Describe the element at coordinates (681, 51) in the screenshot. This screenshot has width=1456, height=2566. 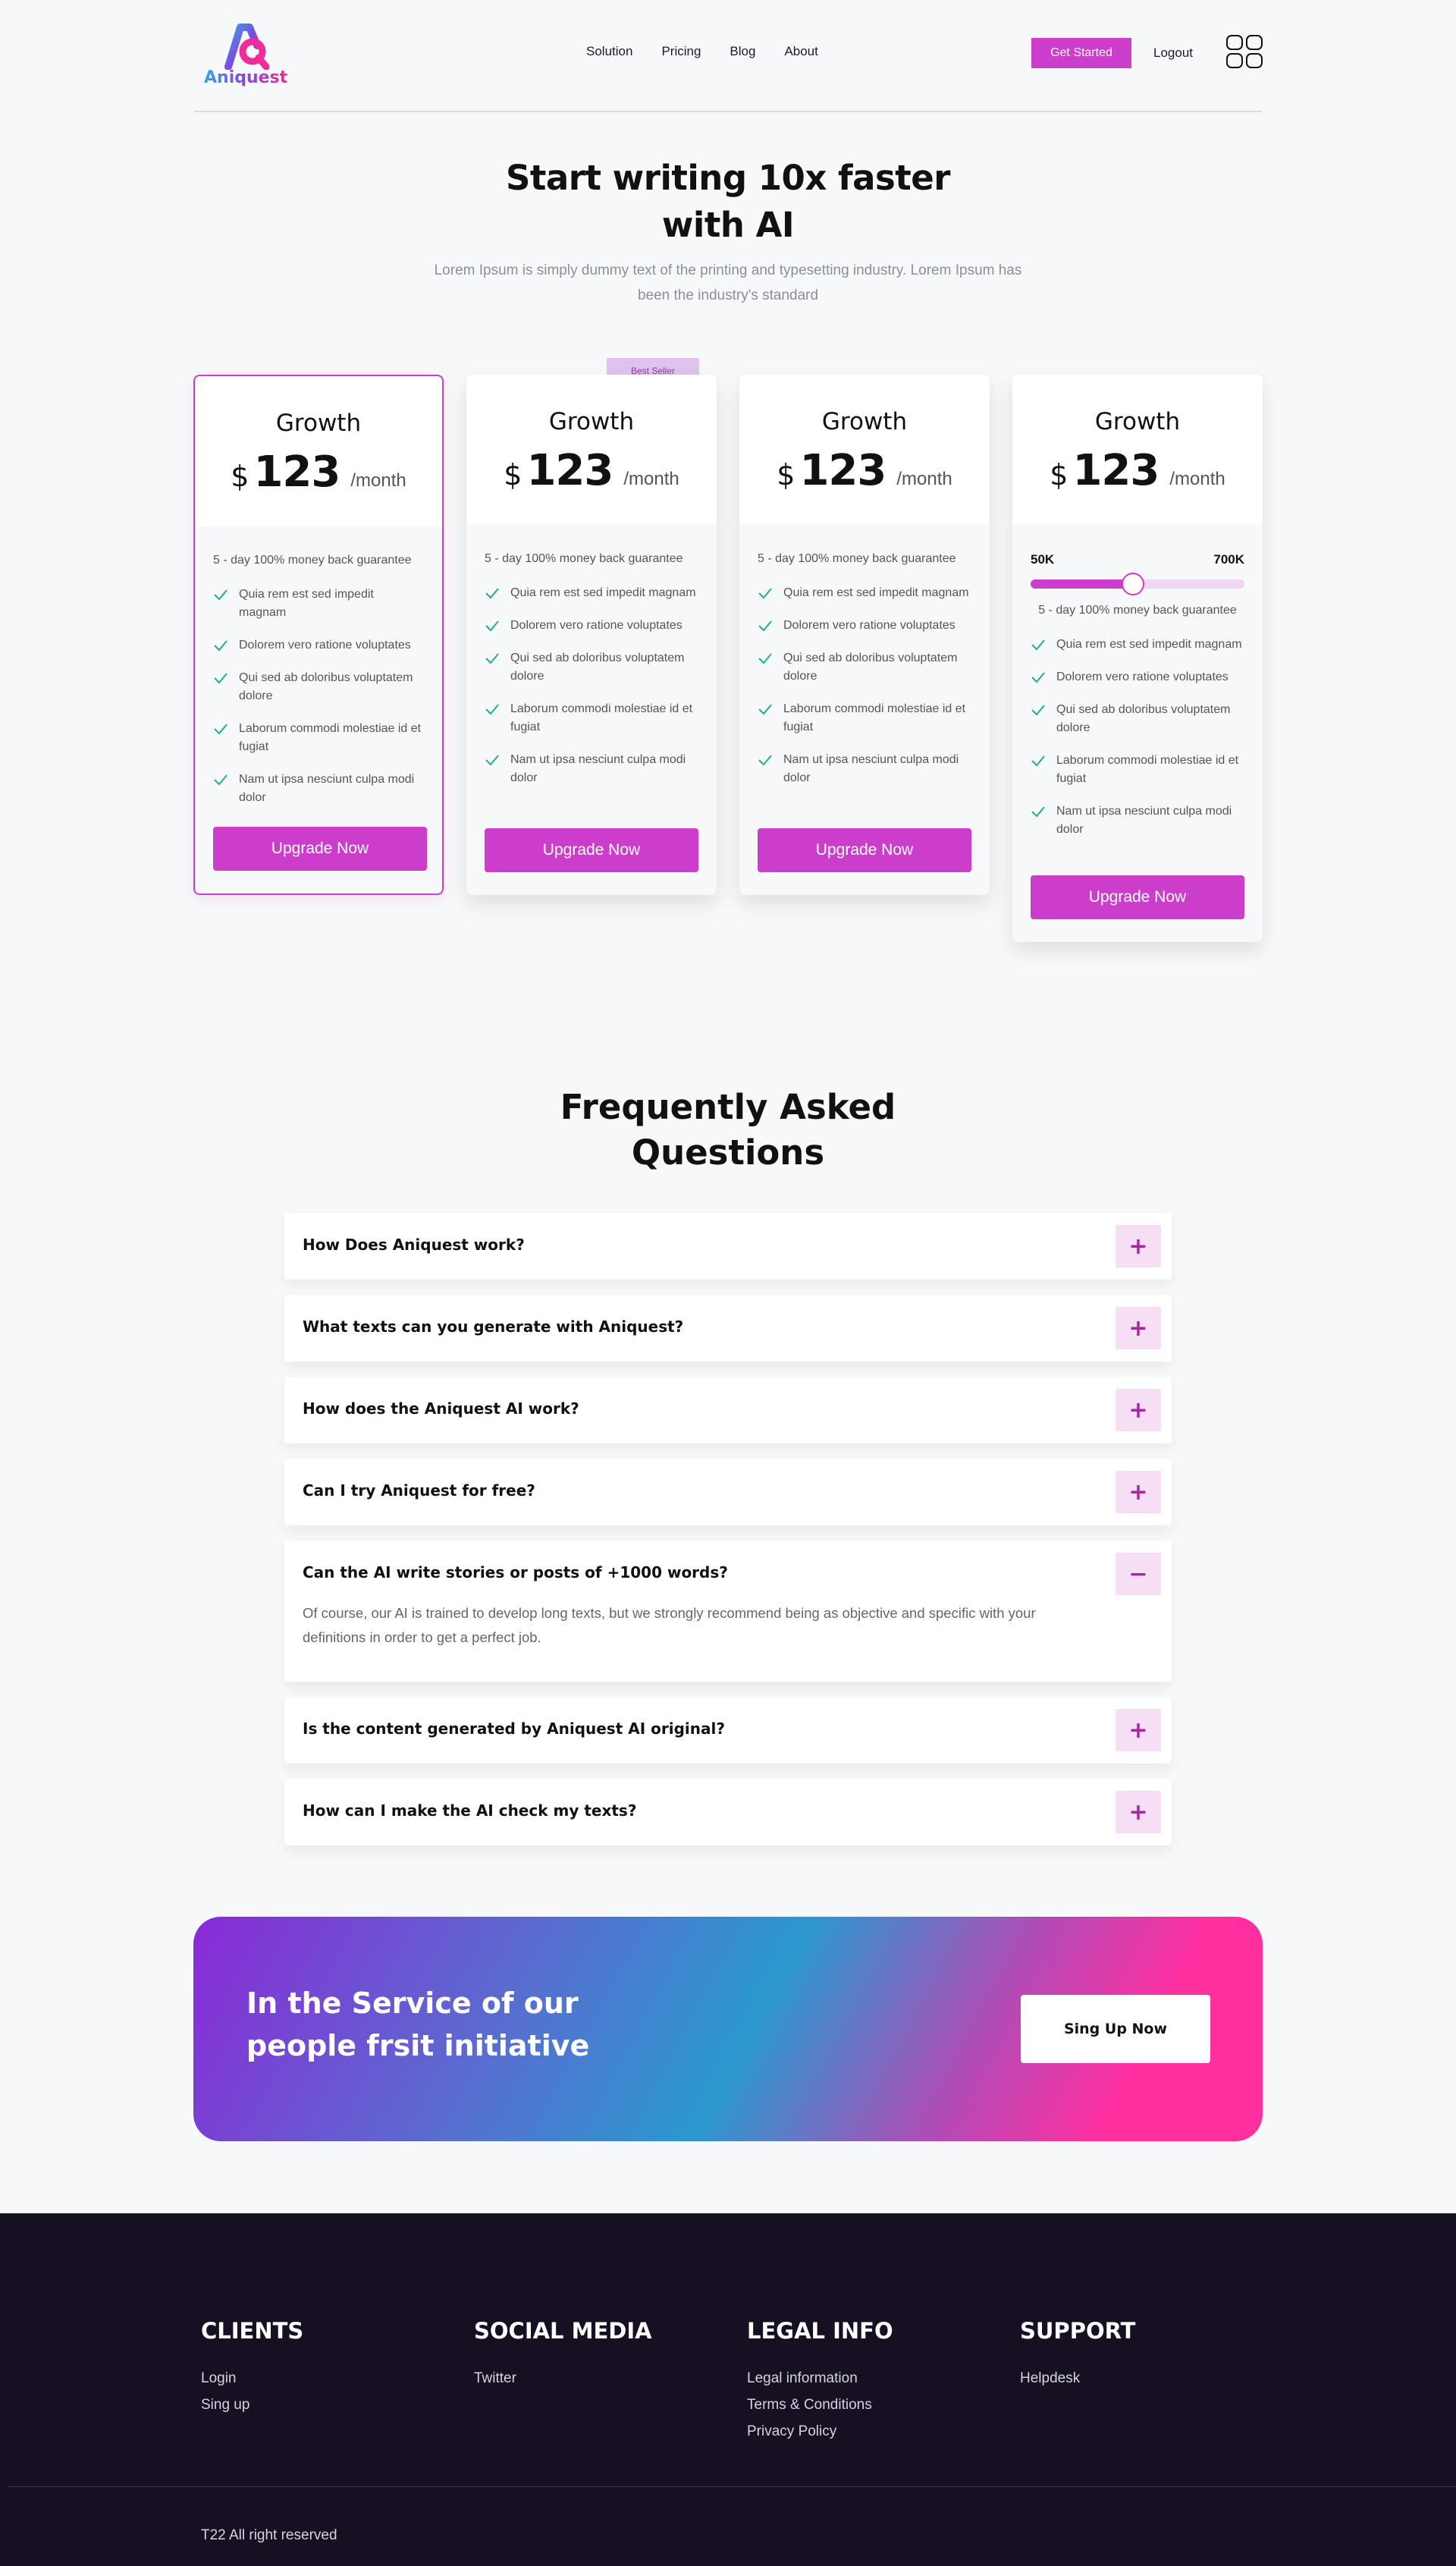
I see `nav-pricing: Pricing` at that location.